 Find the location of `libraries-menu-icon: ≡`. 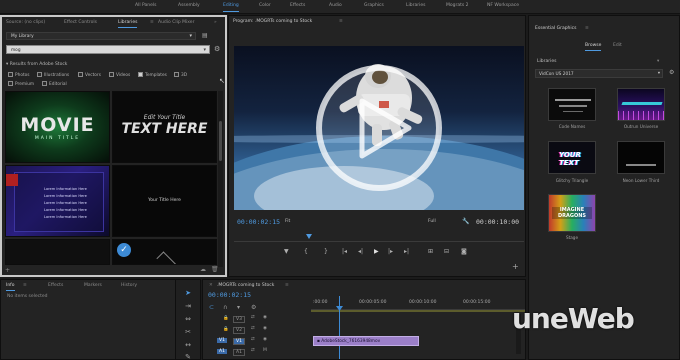

libraries-menu-icon: ≡ is located at coordinates (152, 22).